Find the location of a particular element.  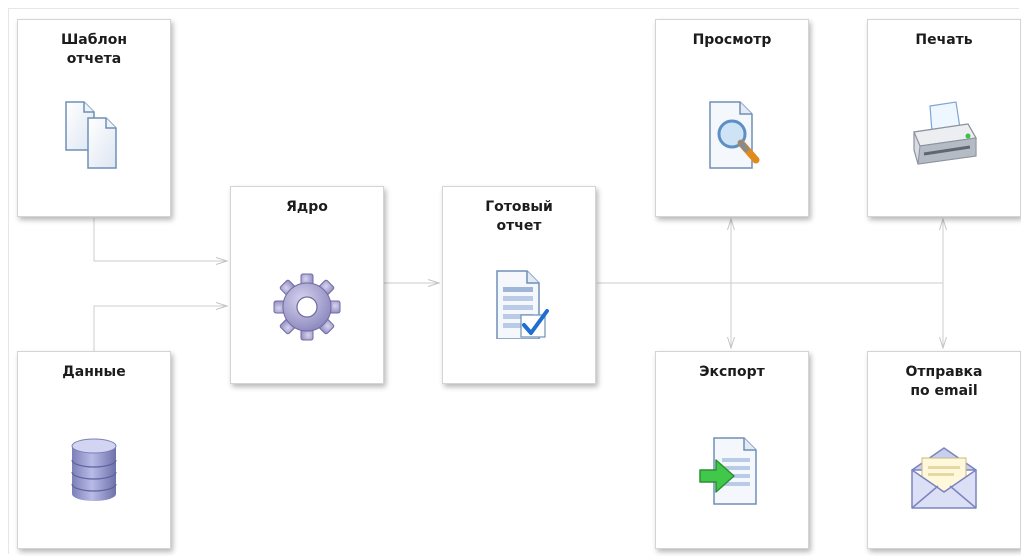

node-report-template: Шаблон отчета is located at coordinates (94, 118).